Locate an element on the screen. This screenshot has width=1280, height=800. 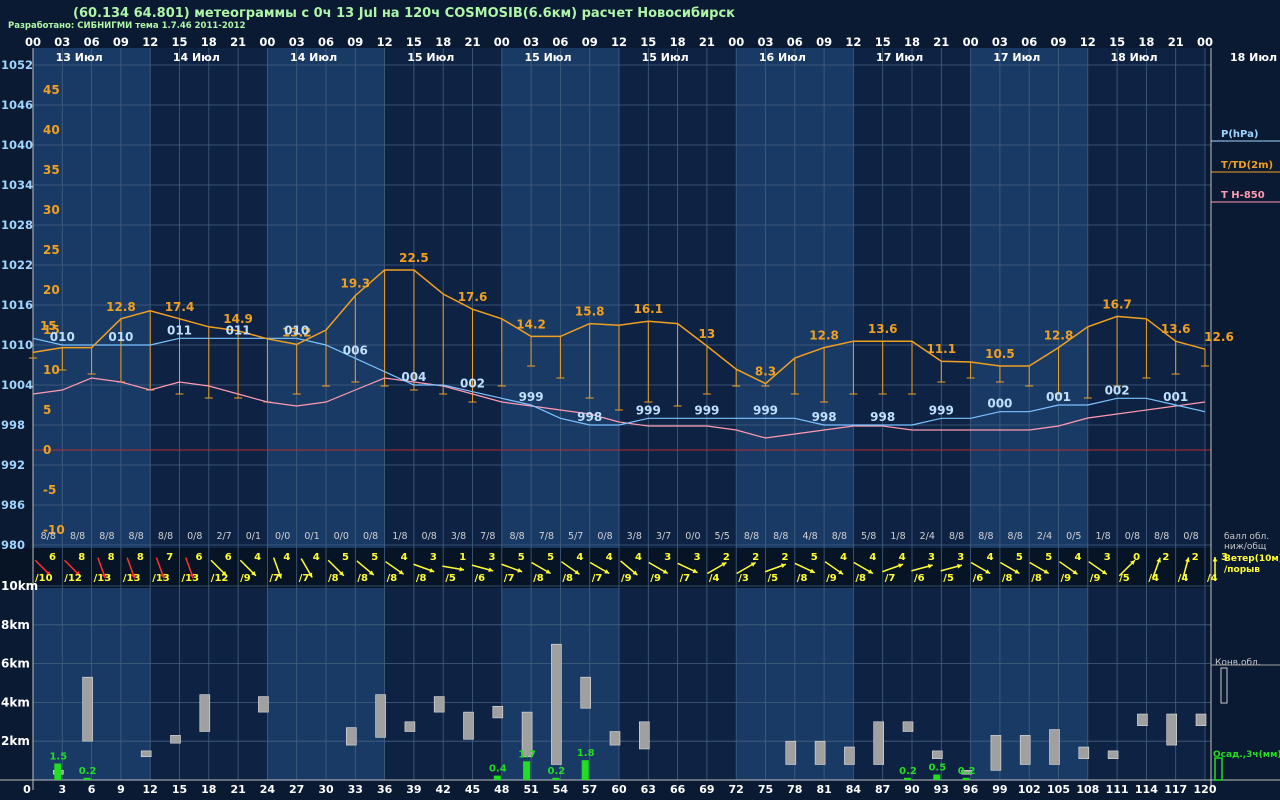
temperature-value-label: 14.2 is located at coordinates (531, 324).